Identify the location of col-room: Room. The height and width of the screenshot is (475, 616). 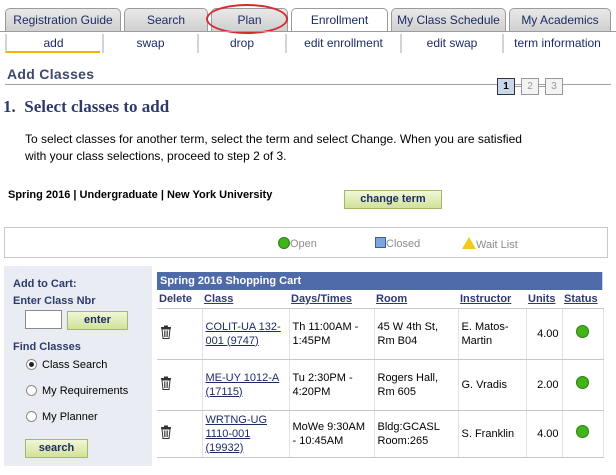
(416, 299).